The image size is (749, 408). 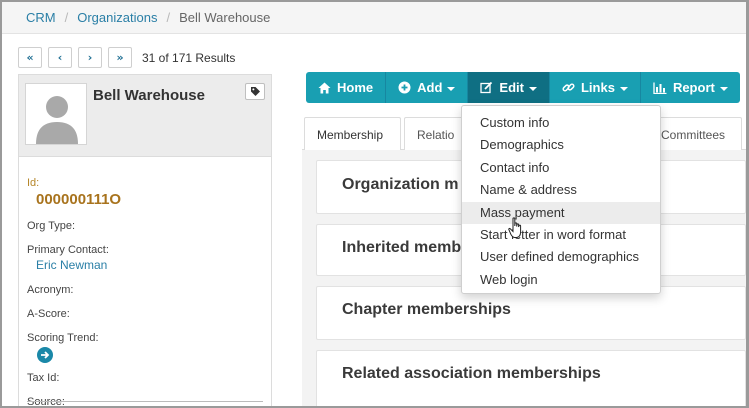 What do you see at coordinates (145, 401) in the screenshot?
I see `divider` at bounding box center [145, 401].